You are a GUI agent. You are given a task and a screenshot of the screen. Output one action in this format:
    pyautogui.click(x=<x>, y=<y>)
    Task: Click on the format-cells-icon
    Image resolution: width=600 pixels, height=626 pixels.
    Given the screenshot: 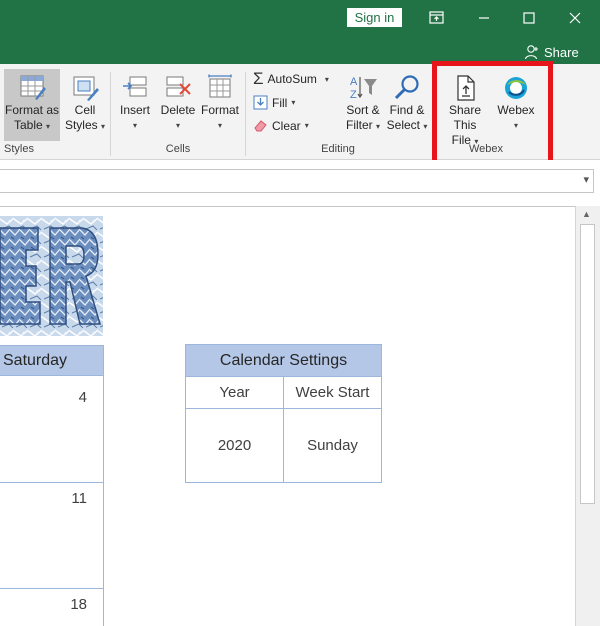 What is the action you would take?
    pyautogui.click(x=220, y=86)
    